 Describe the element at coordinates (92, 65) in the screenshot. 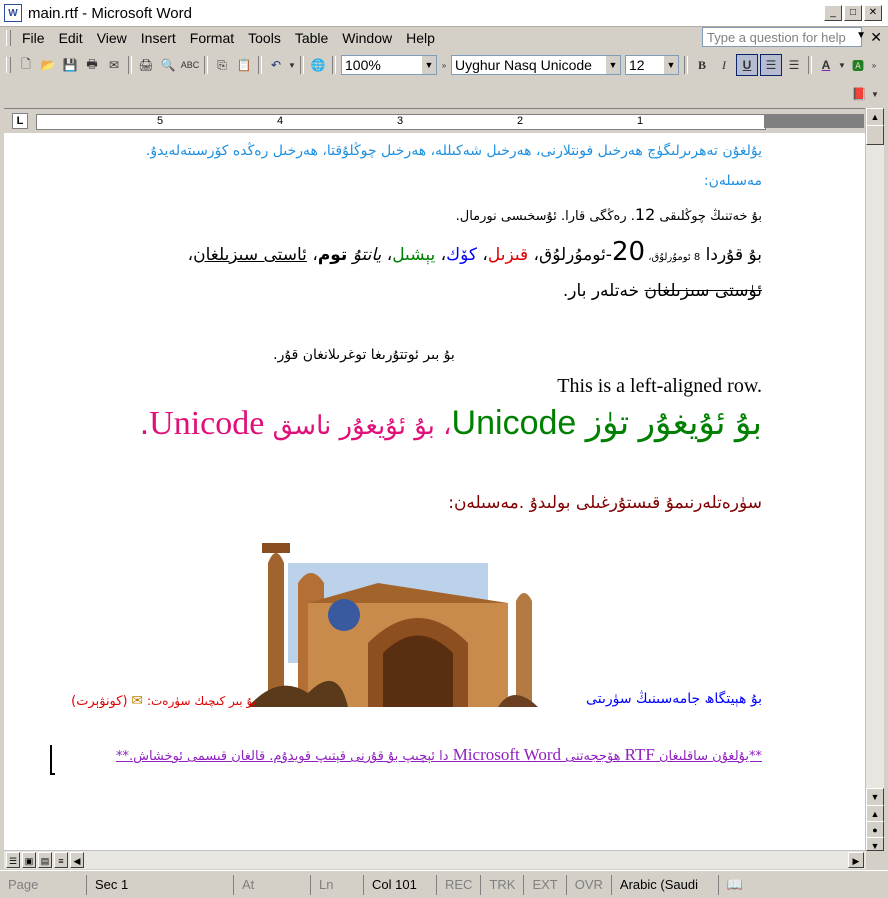

I see `permission-icon: 🖶` at that location.